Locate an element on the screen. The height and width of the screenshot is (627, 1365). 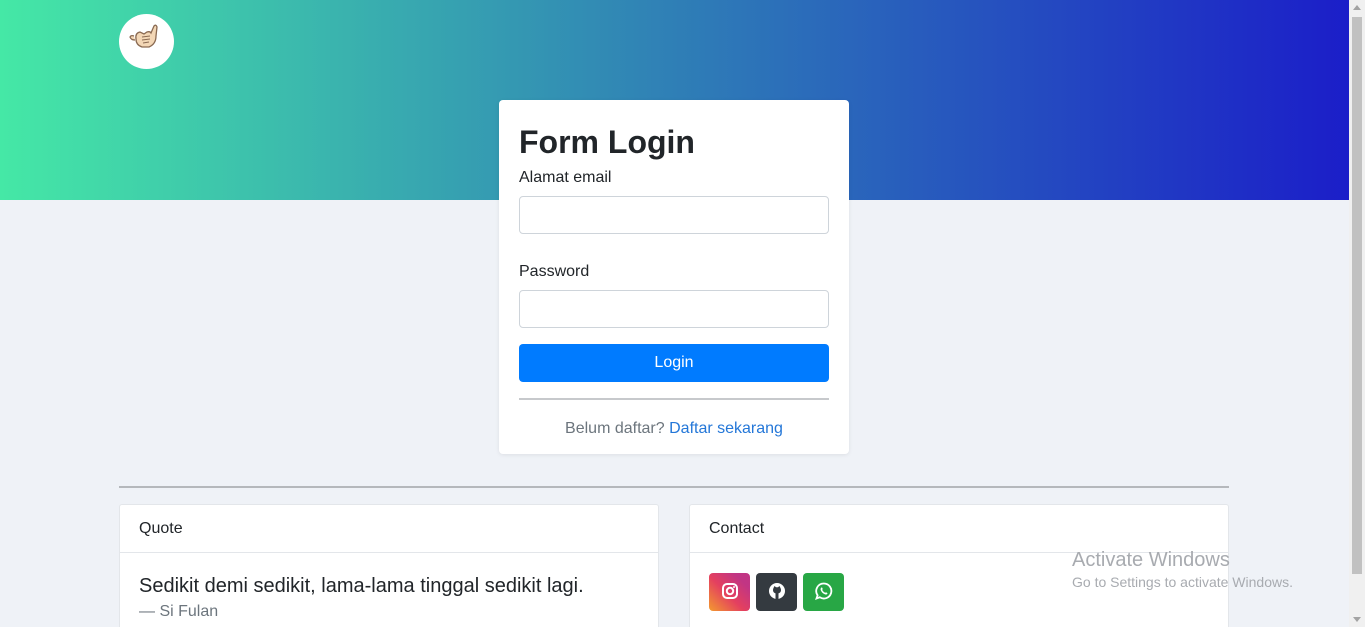
github-icon is located at coordinates (777, 592).